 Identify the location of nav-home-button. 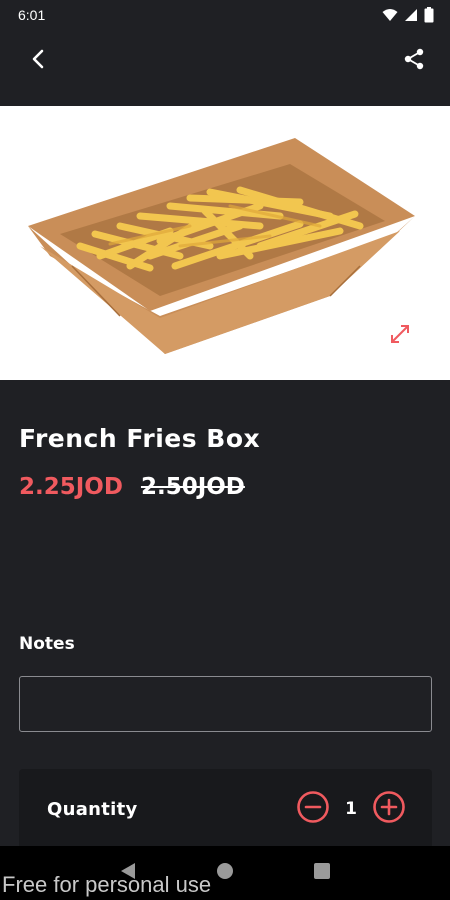
(225, 873).